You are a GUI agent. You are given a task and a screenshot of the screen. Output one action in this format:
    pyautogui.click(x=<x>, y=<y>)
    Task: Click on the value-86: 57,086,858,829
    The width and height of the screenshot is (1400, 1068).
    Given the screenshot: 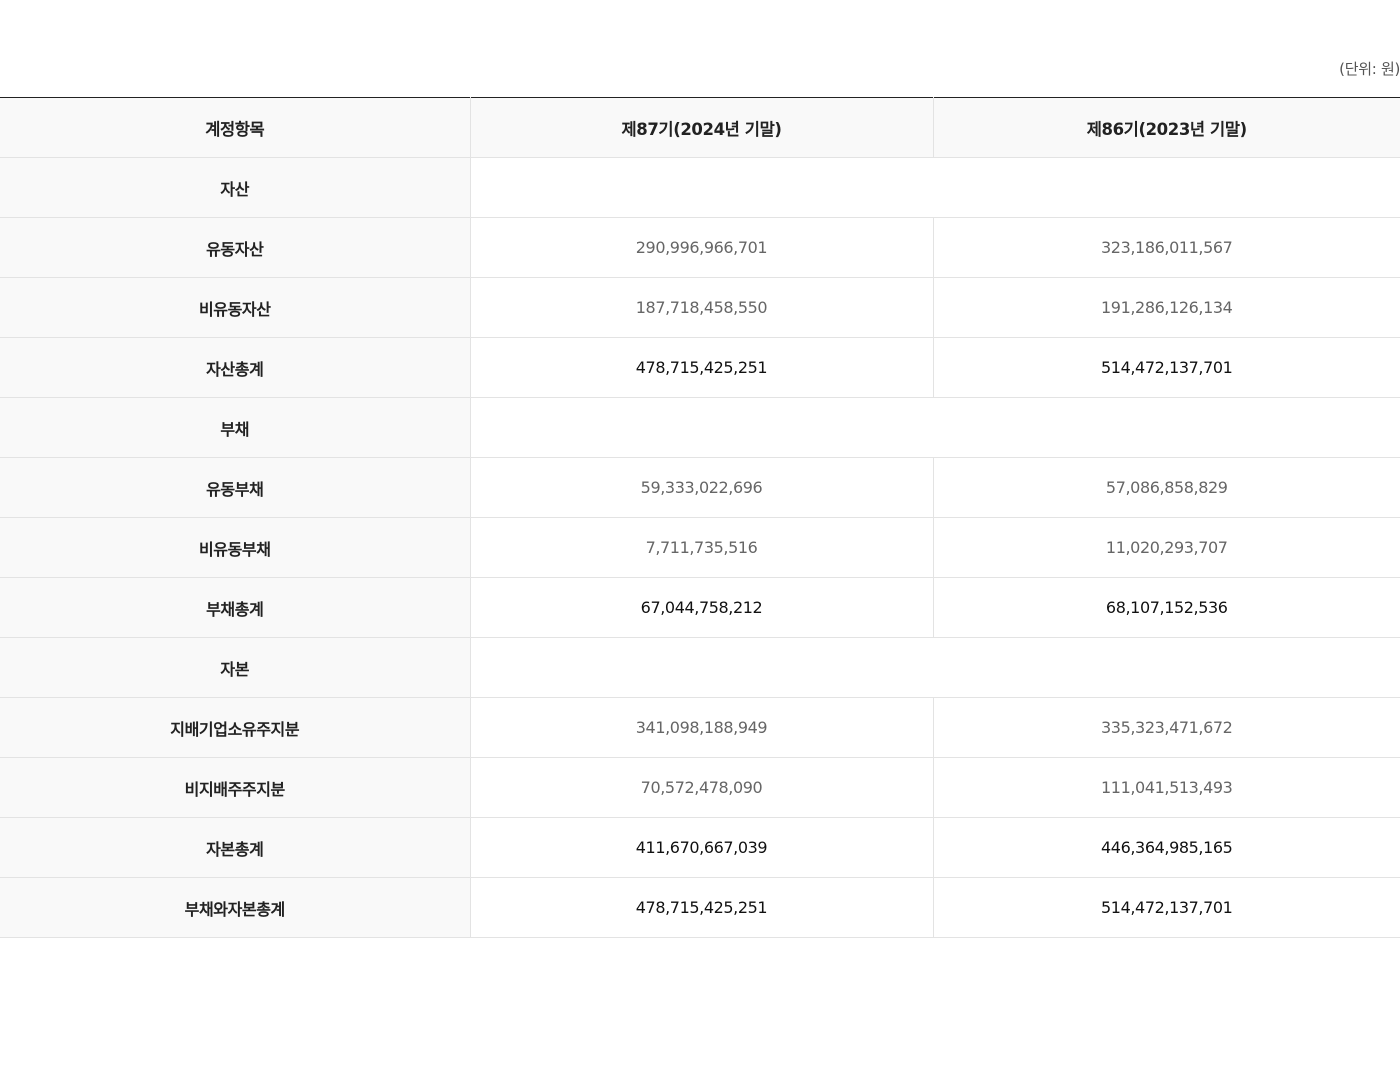 What is the action you would take?
    pyautogui.click(x=1166, y=487)
    